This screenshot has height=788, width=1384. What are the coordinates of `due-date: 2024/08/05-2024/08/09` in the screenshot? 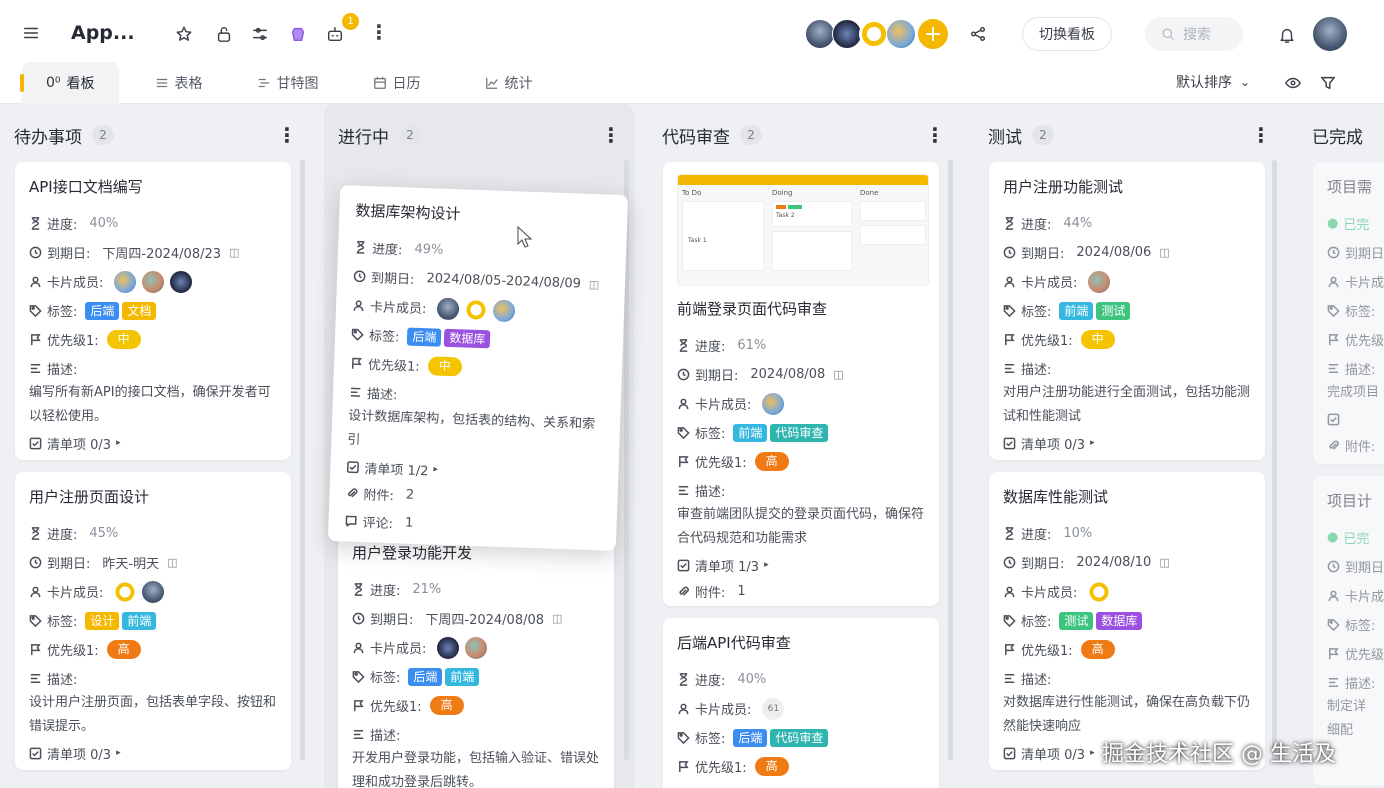 It's located at (504, 281).